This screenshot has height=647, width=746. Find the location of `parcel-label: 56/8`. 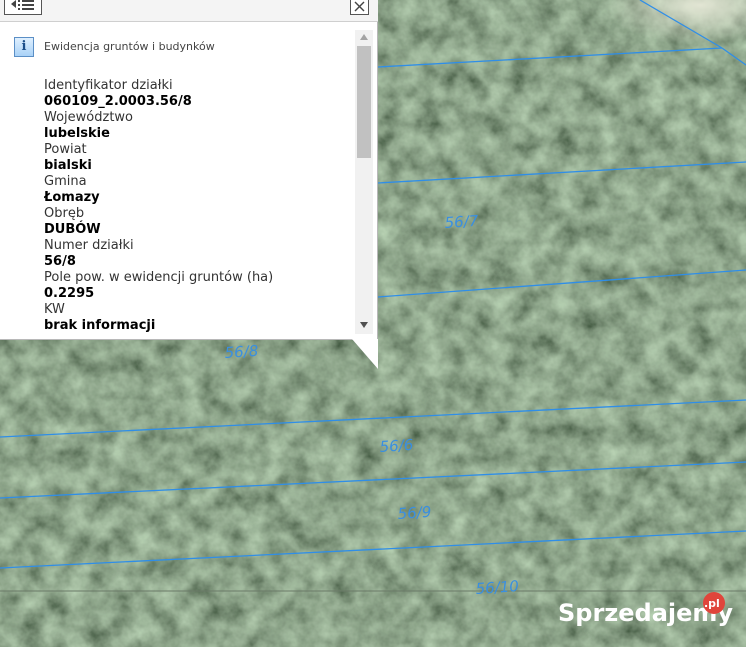

parcel-label: 56/8 is located at coordinates (241, 352).